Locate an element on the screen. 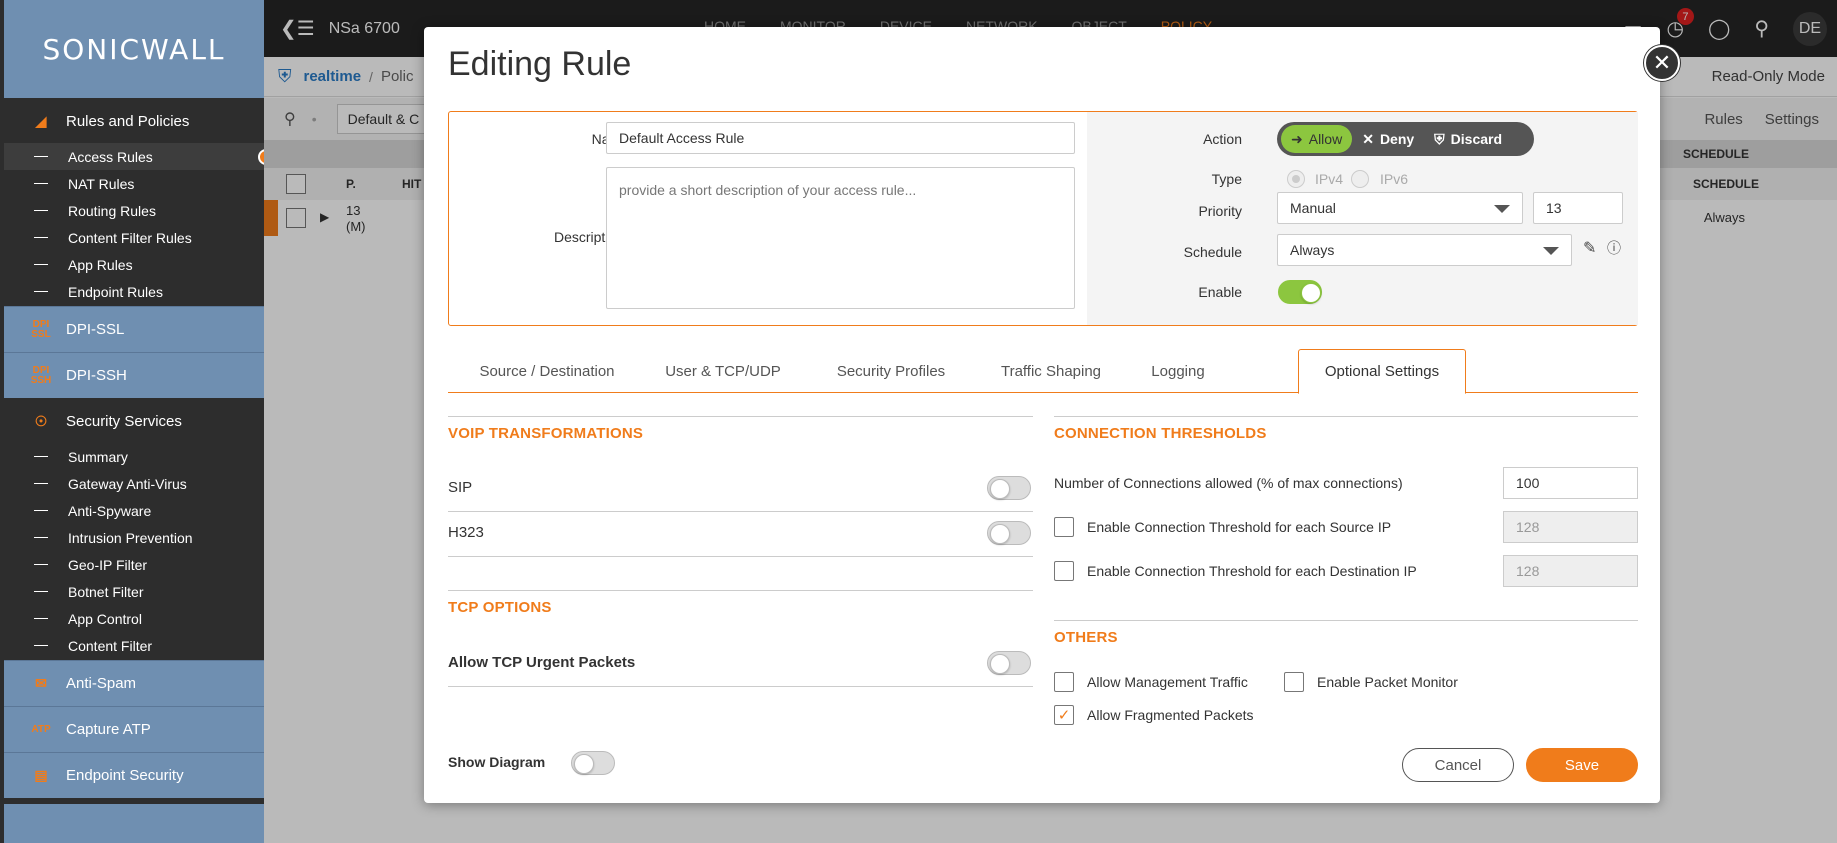  type-ipv6-radio is located at coordinates (1360, 179).